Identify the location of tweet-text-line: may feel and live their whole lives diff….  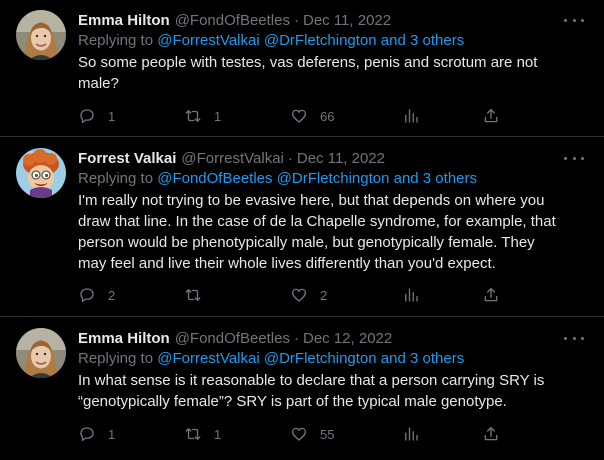
(287, 263).